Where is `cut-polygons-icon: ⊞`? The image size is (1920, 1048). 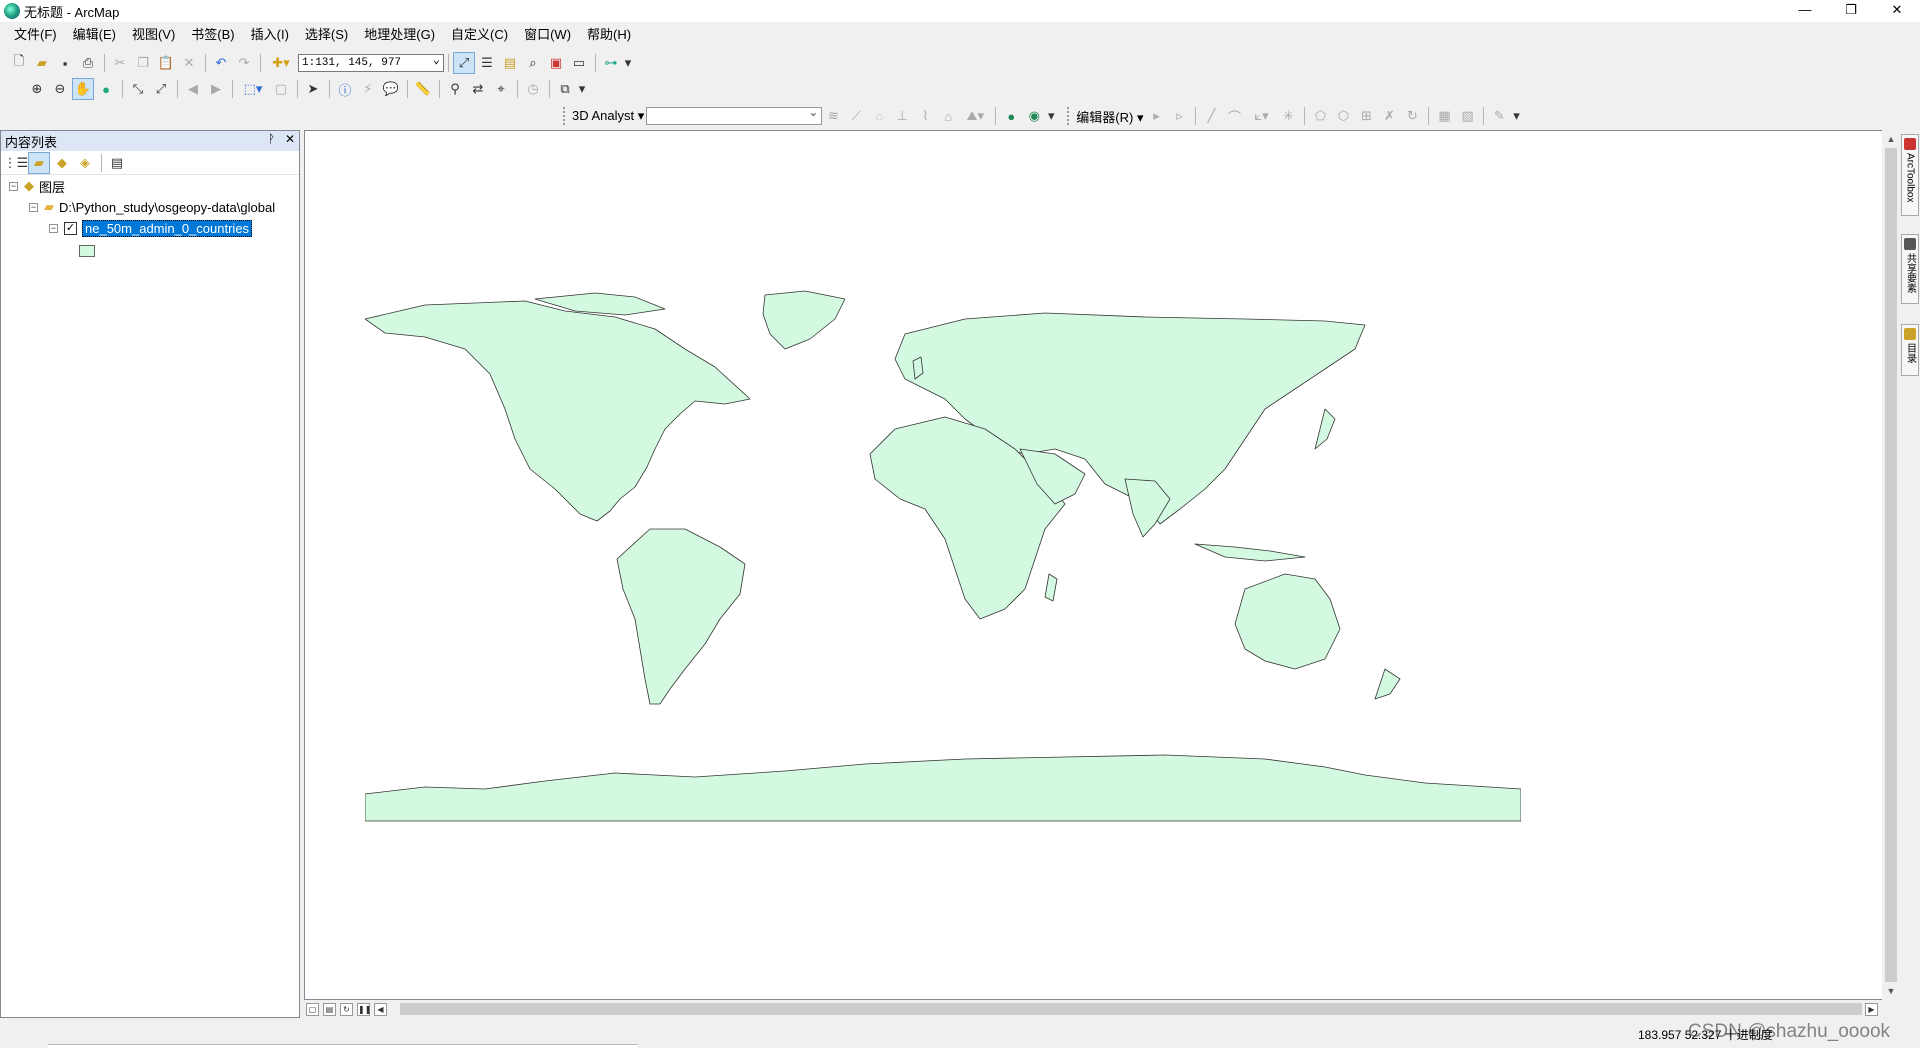 cut-polygons-icon: ⊞ is located at coordinates (1366, 116).